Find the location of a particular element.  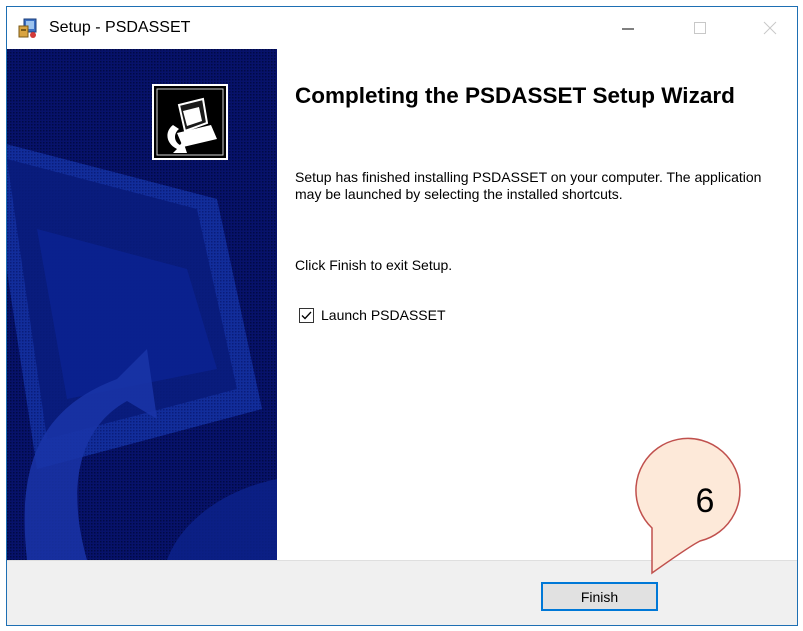

close-icon is located at coordinates (770, 28).